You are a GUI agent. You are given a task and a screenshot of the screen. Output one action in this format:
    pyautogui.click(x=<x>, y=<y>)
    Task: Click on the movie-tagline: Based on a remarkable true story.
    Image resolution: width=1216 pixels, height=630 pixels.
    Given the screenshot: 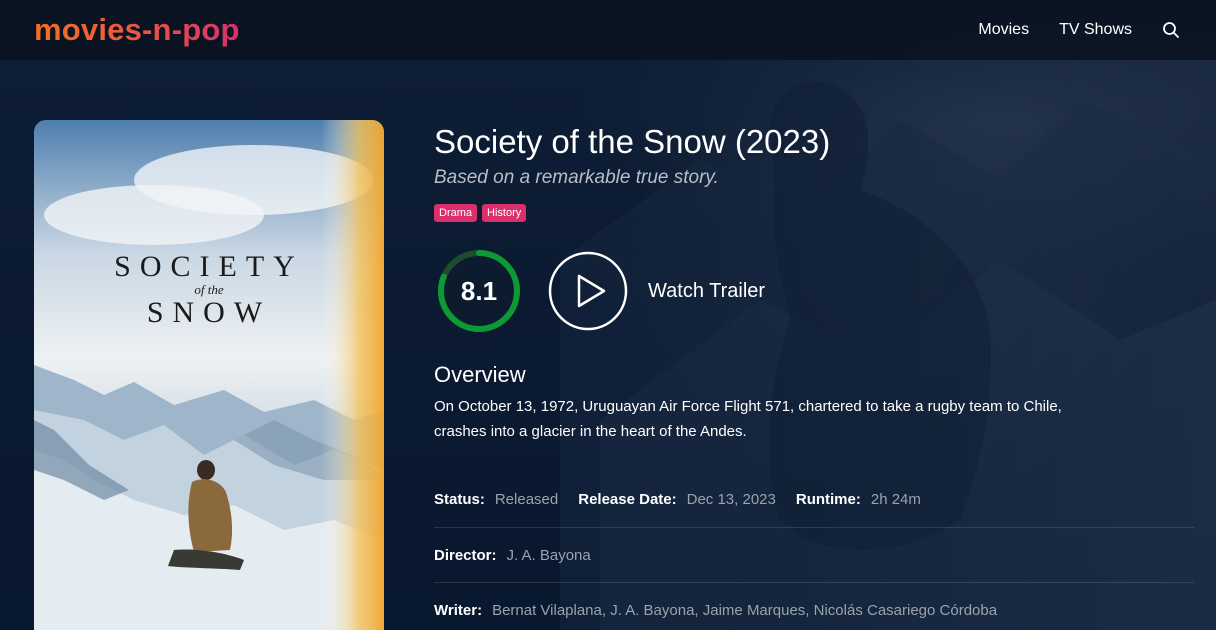 What is the action you would take?
    pyautogui.click(x=576, y=177)
    